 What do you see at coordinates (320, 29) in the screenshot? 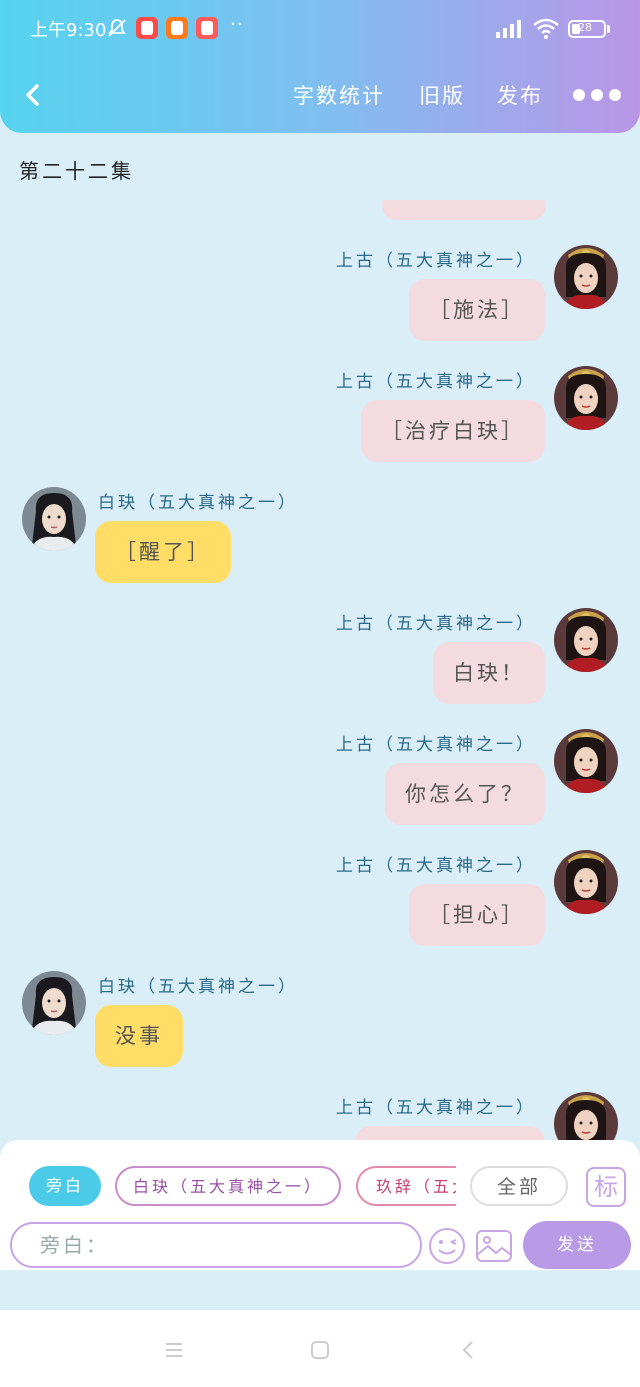
I see `status-bar: 上午9:30 ·· 28` at bounding box center [320, 29].